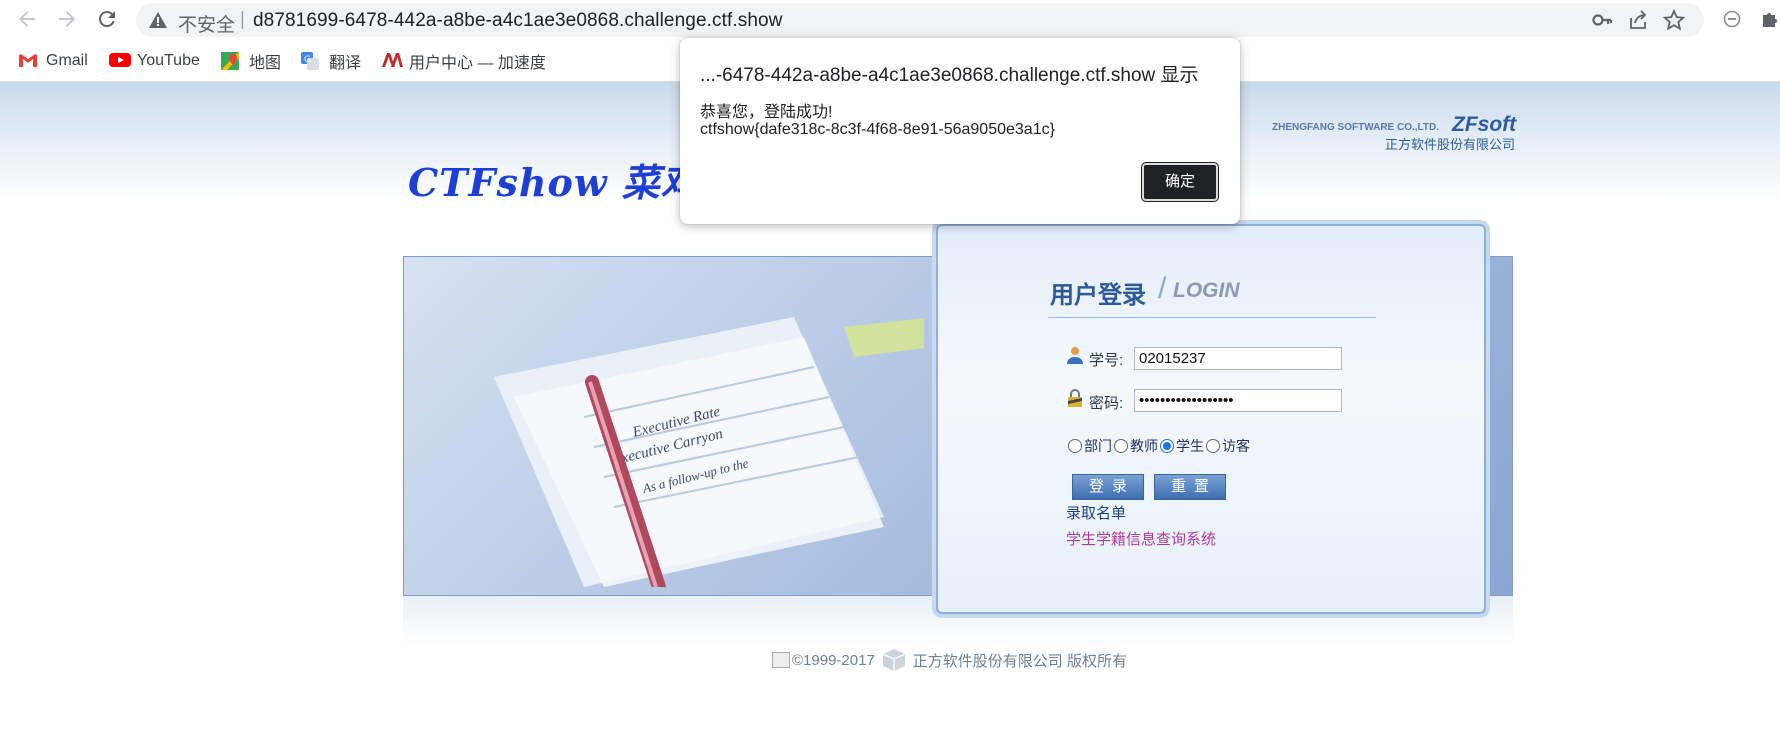  What do you see at coordinates (1144, 446) in the screenshot?
I see `role-label: 教师` at bounding box center [1144, 446].